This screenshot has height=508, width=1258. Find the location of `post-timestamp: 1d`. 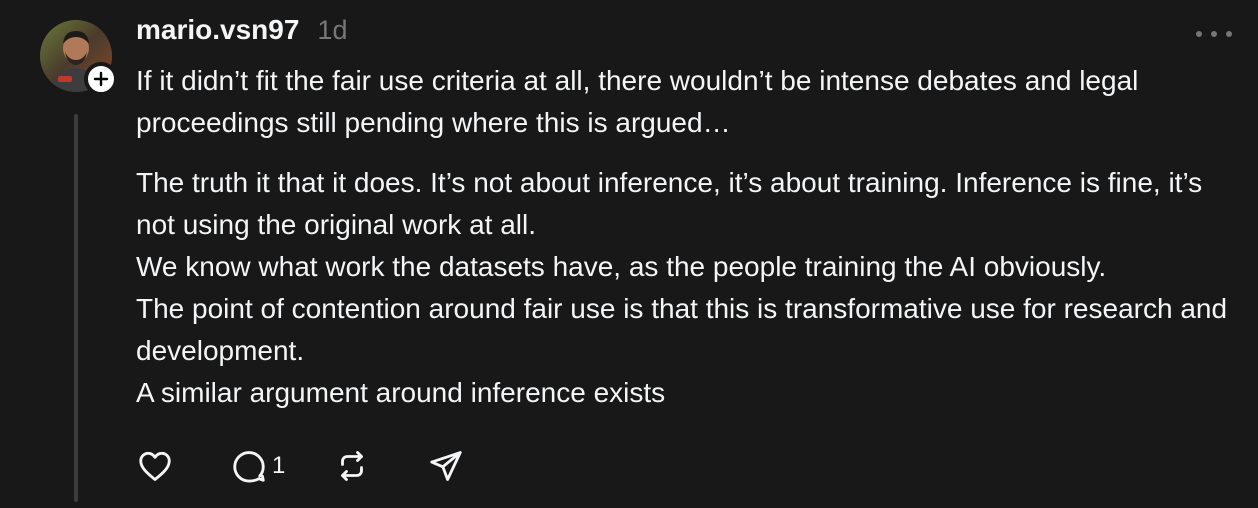

post-timestamp: 1d is located at coordinates (332, 30).